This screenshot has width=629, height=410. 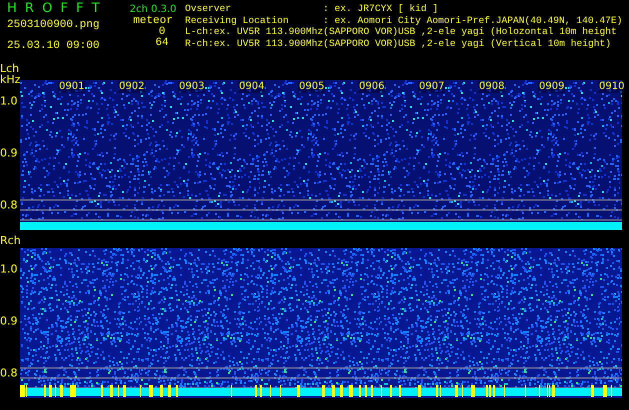 I want to click on info-label: Ovserver, so click(x=208, y=8).